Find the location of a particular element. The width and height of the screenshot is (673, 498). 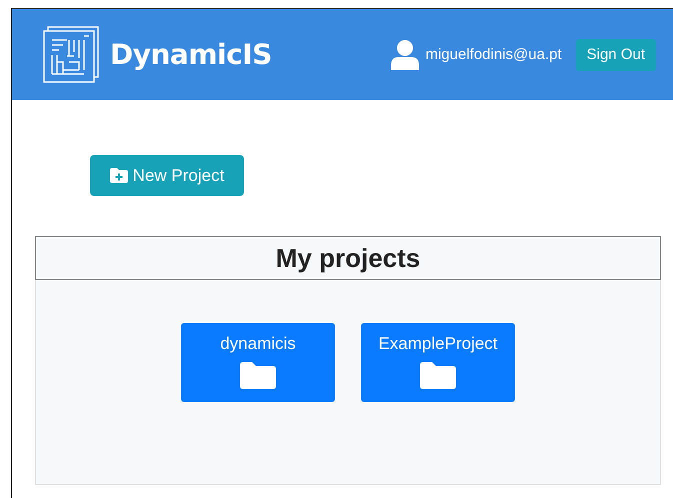

app-title: DynamicIS is located at coordinates (191, 54).